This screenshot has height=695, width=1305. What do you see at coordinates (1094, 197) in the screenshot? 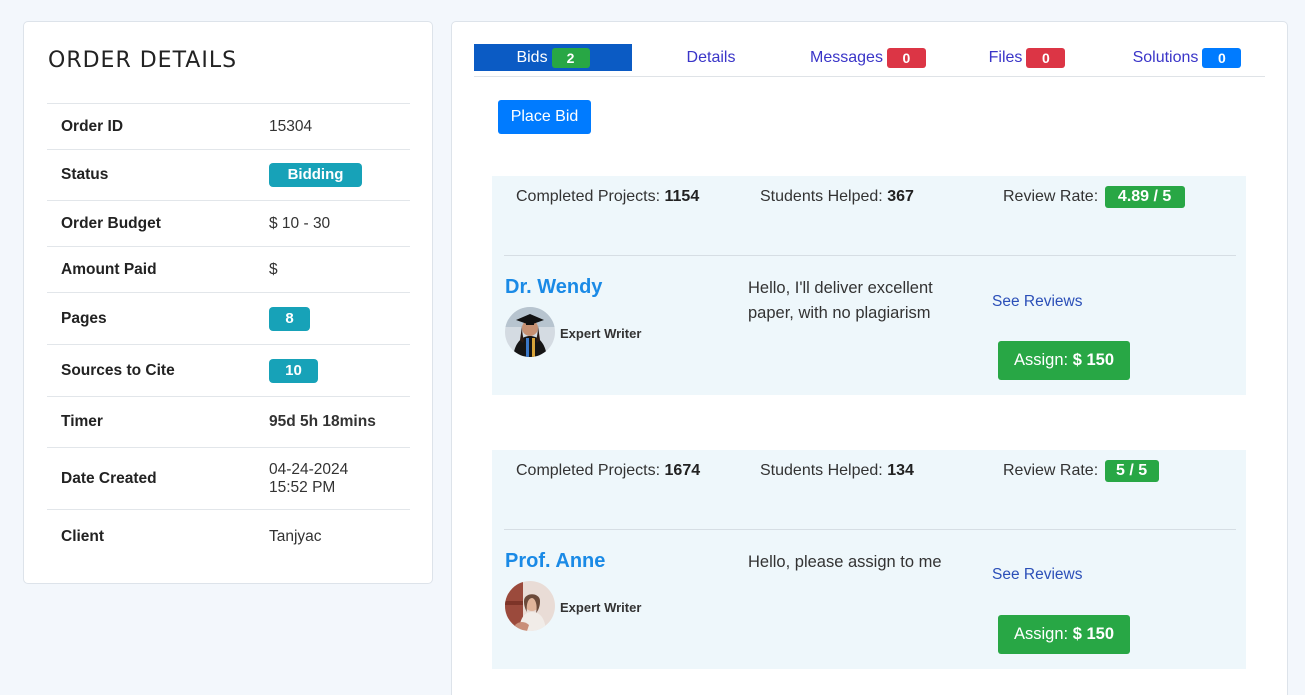
I see `review-rate-stat: Review Rate: 4.89 / 5` at bounding box center [1094, 197].